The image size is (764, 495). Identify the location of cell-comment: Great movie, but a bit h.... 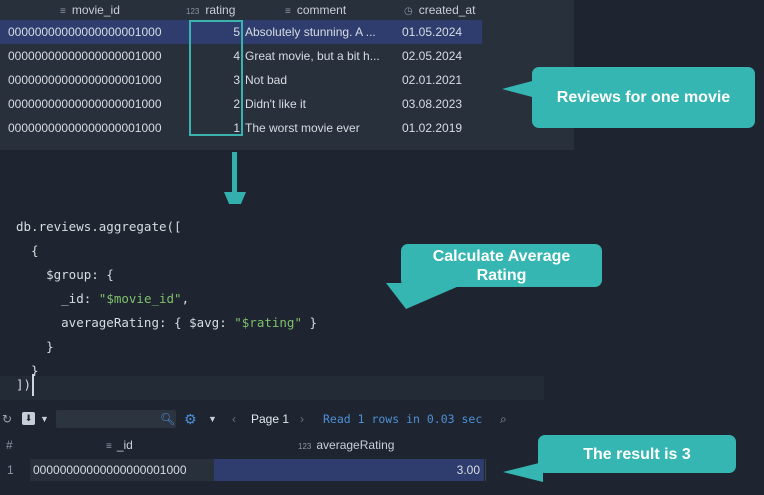
(319, 56).